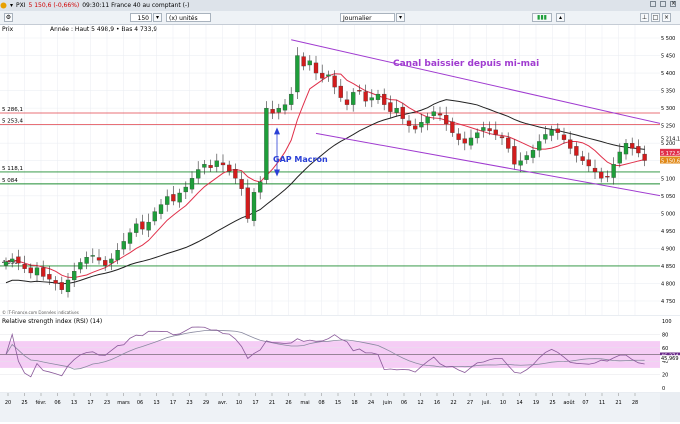 The width and height of the screenshot is (680, 424). What do you see at coordinates (667, 322) in the screenshot?
I see `rsi-tick: 100` at bounding box center [667, 322].